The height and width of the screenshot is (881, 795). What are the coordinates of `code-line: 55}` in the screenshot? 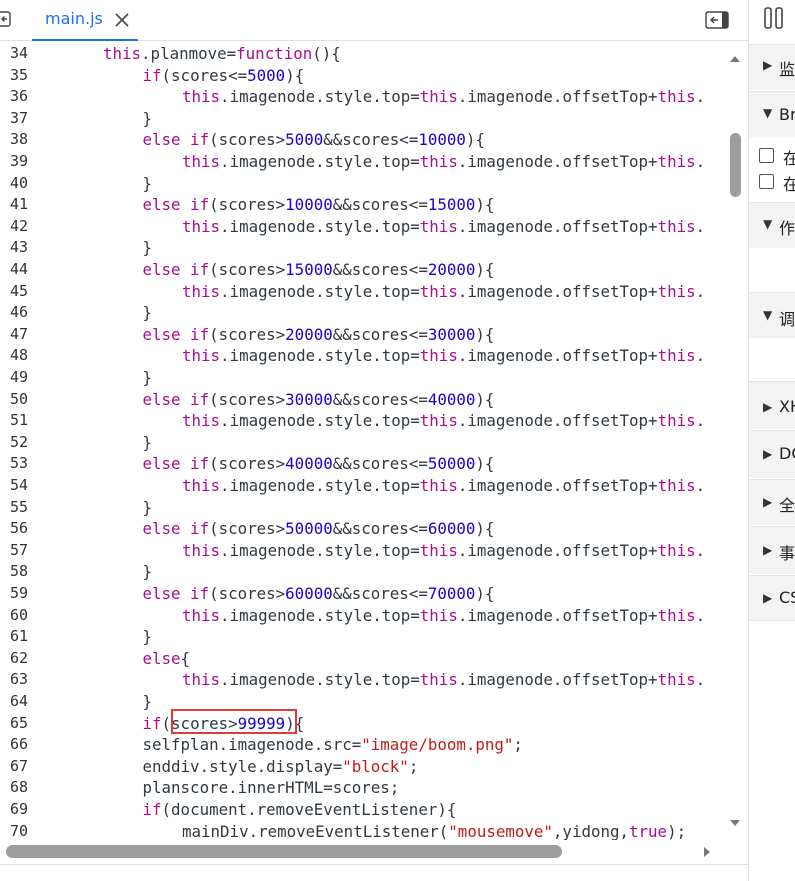 It's located at (363, 508).